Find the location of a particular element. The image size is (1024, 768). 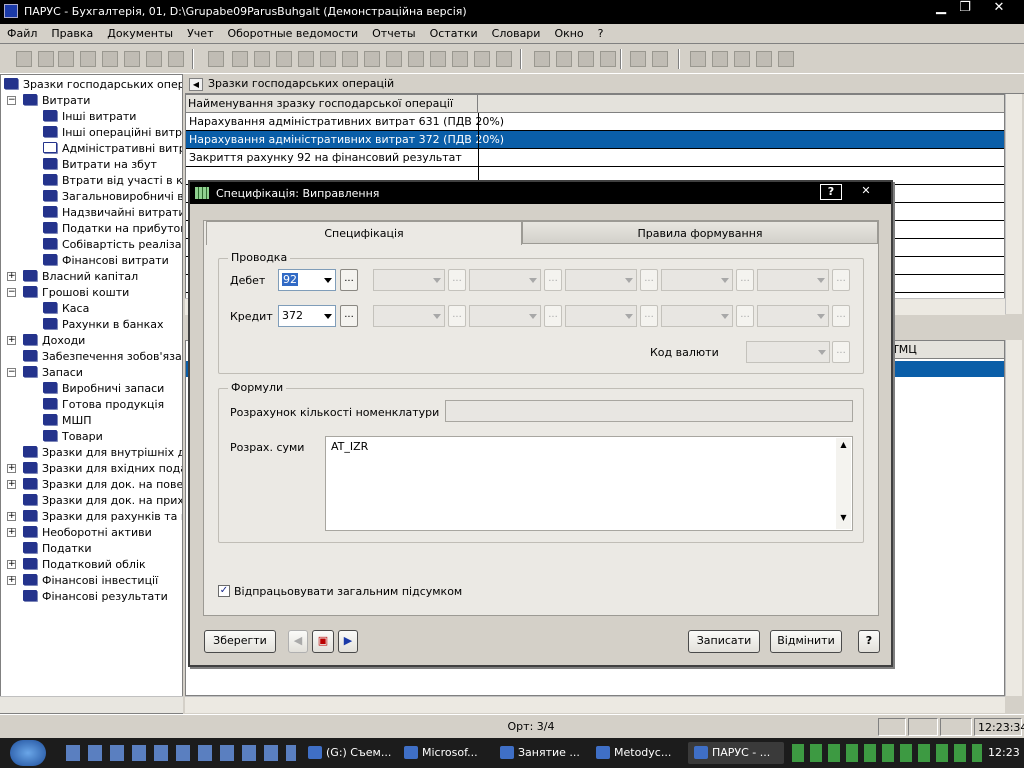

tree-item: МШП is located at coordinates (67, 421).